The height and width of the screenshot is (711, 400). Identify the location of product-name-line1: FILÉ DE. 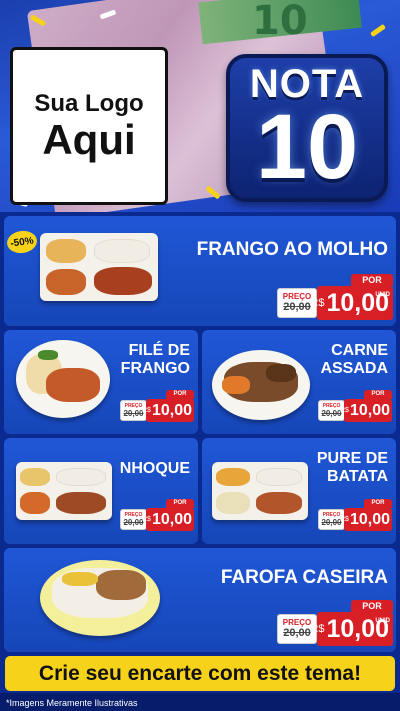
(159, 350).